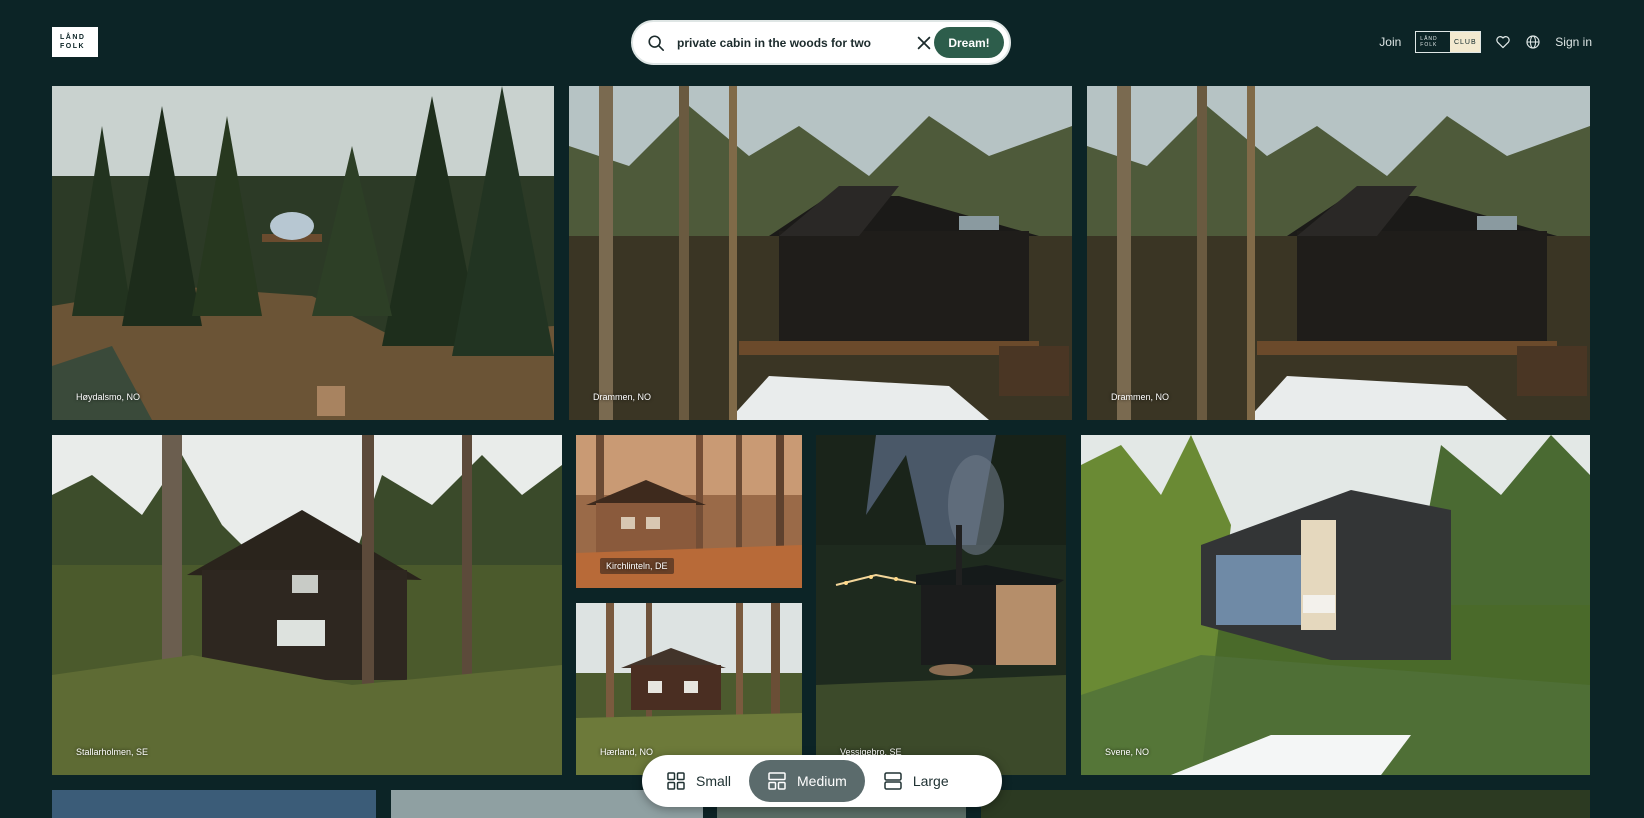  I want to click on landfolk-club-badge: LÅND FOLK CLUB, so click(1448, 42).